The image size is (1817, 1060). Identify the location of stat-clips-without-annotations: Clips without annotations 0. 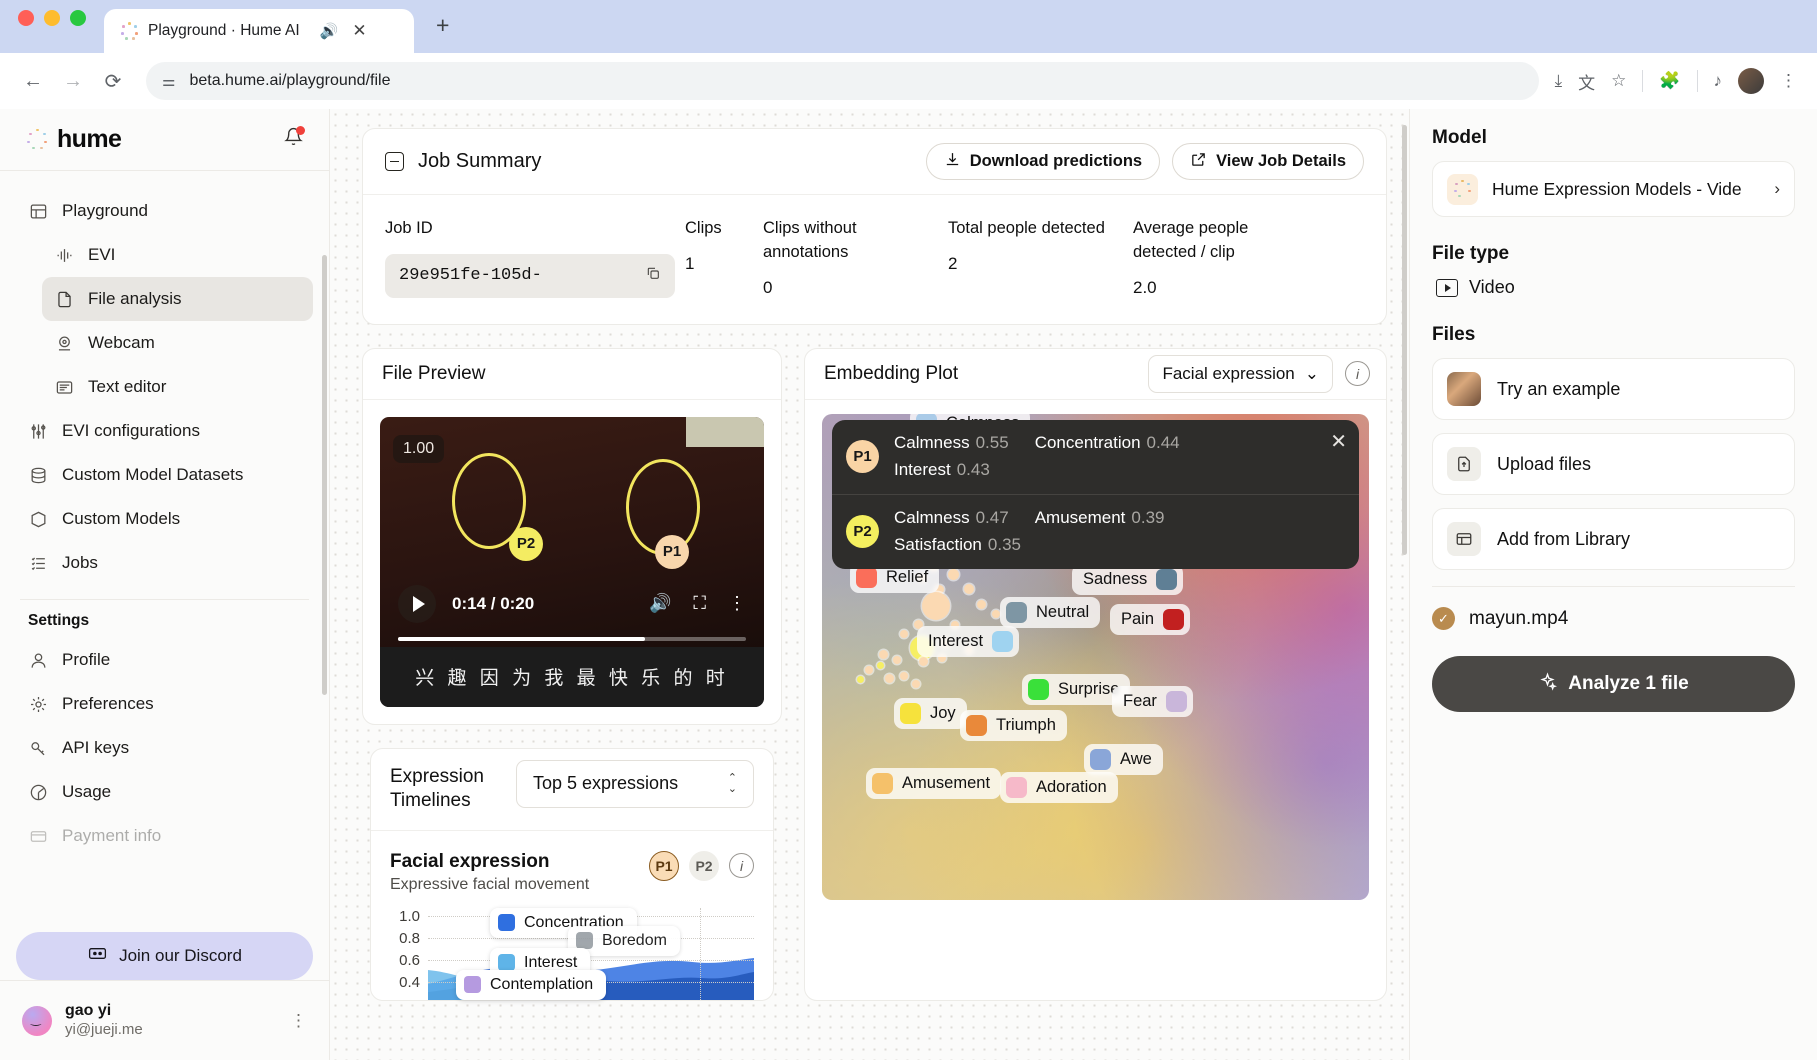
(850, 257).